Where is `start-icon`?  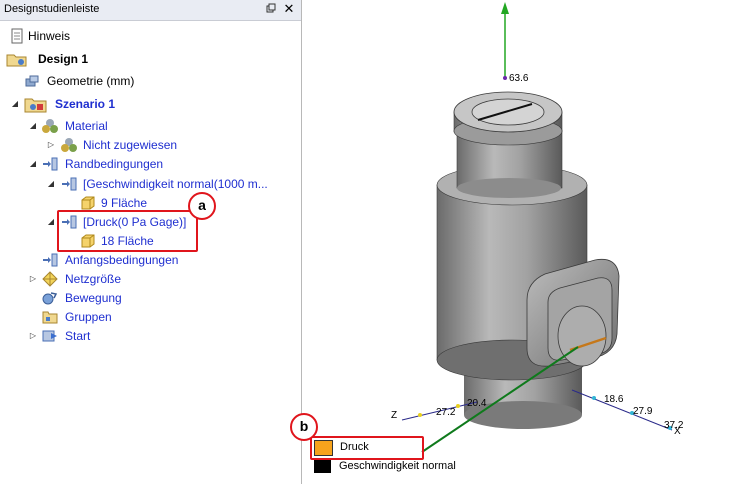
start-icon is located at coordinates (50, 336).